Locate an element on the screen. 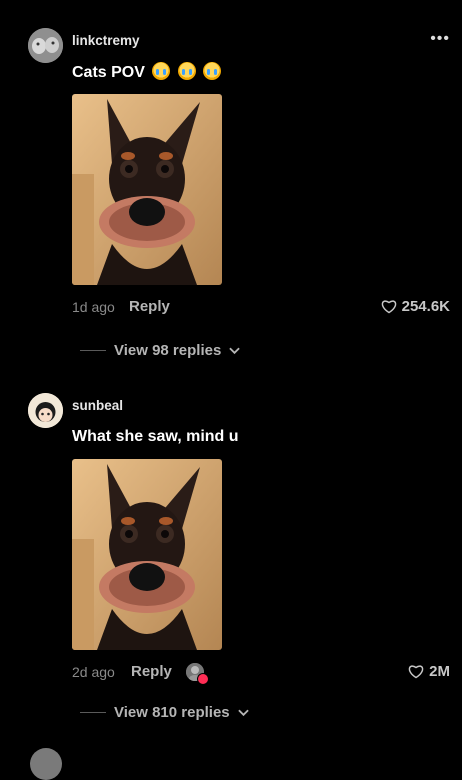 The width and height of the screenshot is (462, 780). like-count: 254.6K is located at coordinates (425, 306).